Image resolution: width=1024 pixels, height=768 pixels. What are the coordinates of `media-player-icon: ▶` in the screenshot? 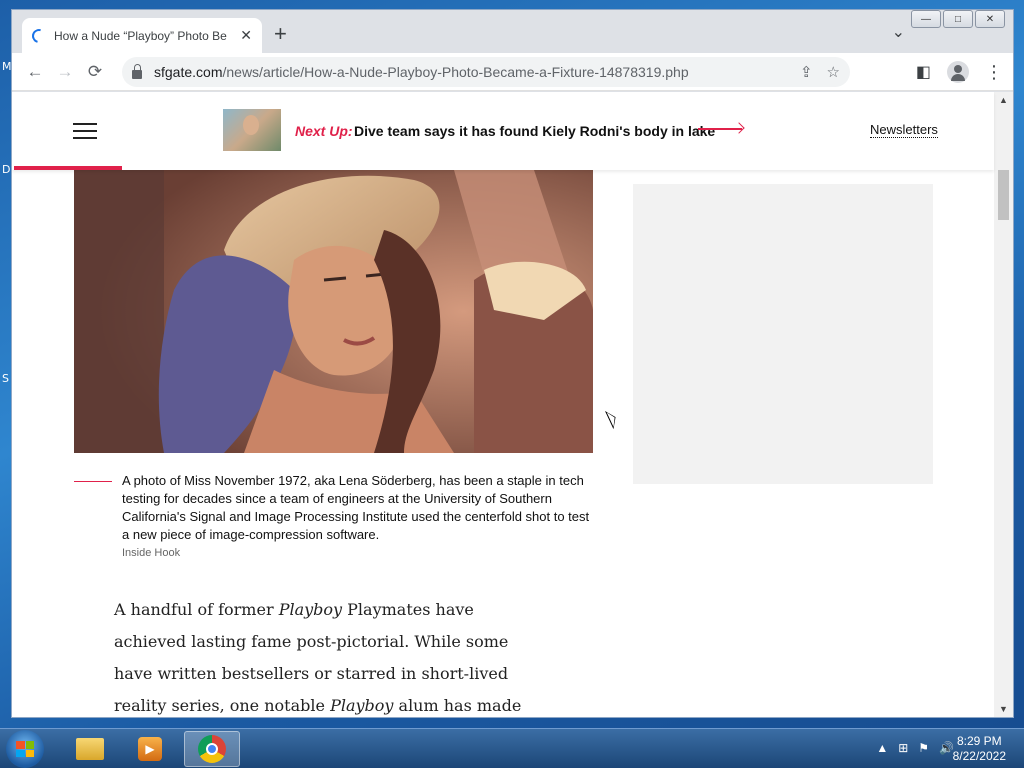 It's located at (150, 749).